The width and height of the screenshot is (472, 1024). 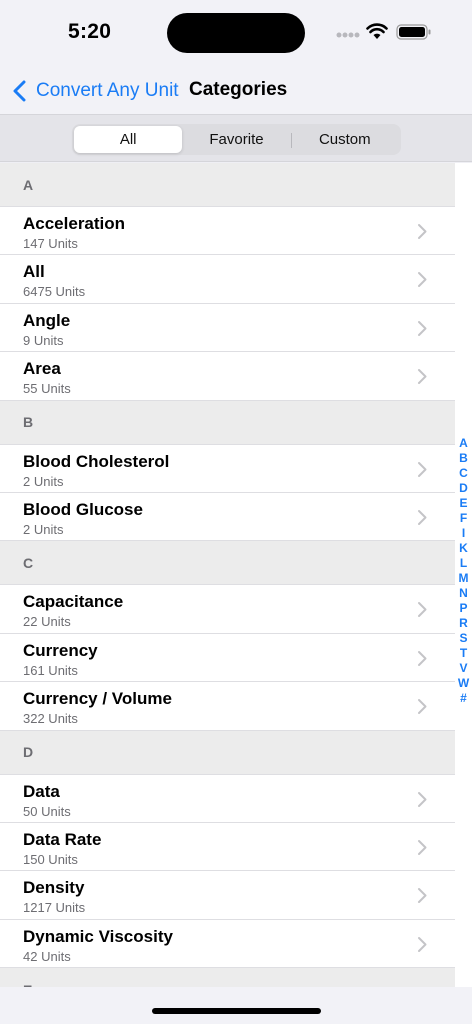 What do you see at coordinates (19, 91) in the screenshot?
I see `chevron-left-icon` at bounding box center [19, 91].